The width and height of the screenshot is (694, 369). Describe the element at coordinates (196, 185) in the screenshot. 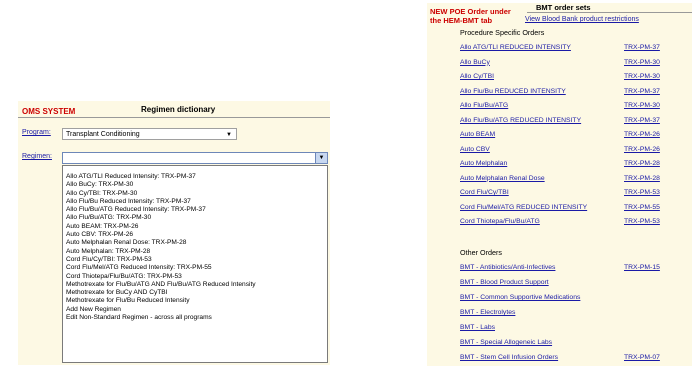

I see `regimen-option: Allo BuCy: TRX-PM-30` at that location.